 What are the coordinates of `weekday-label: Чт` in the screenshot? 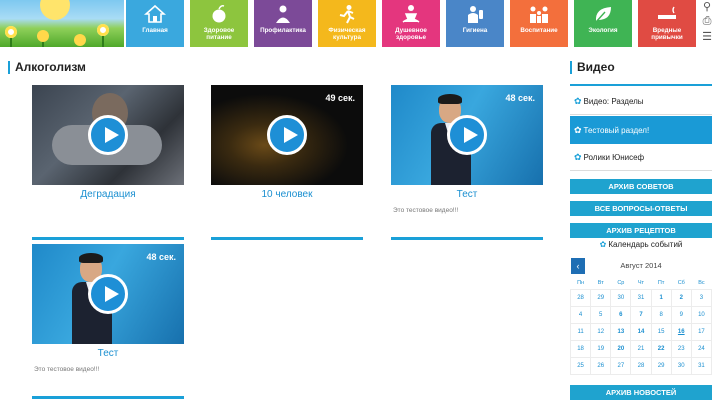 It's located at (641, 283).